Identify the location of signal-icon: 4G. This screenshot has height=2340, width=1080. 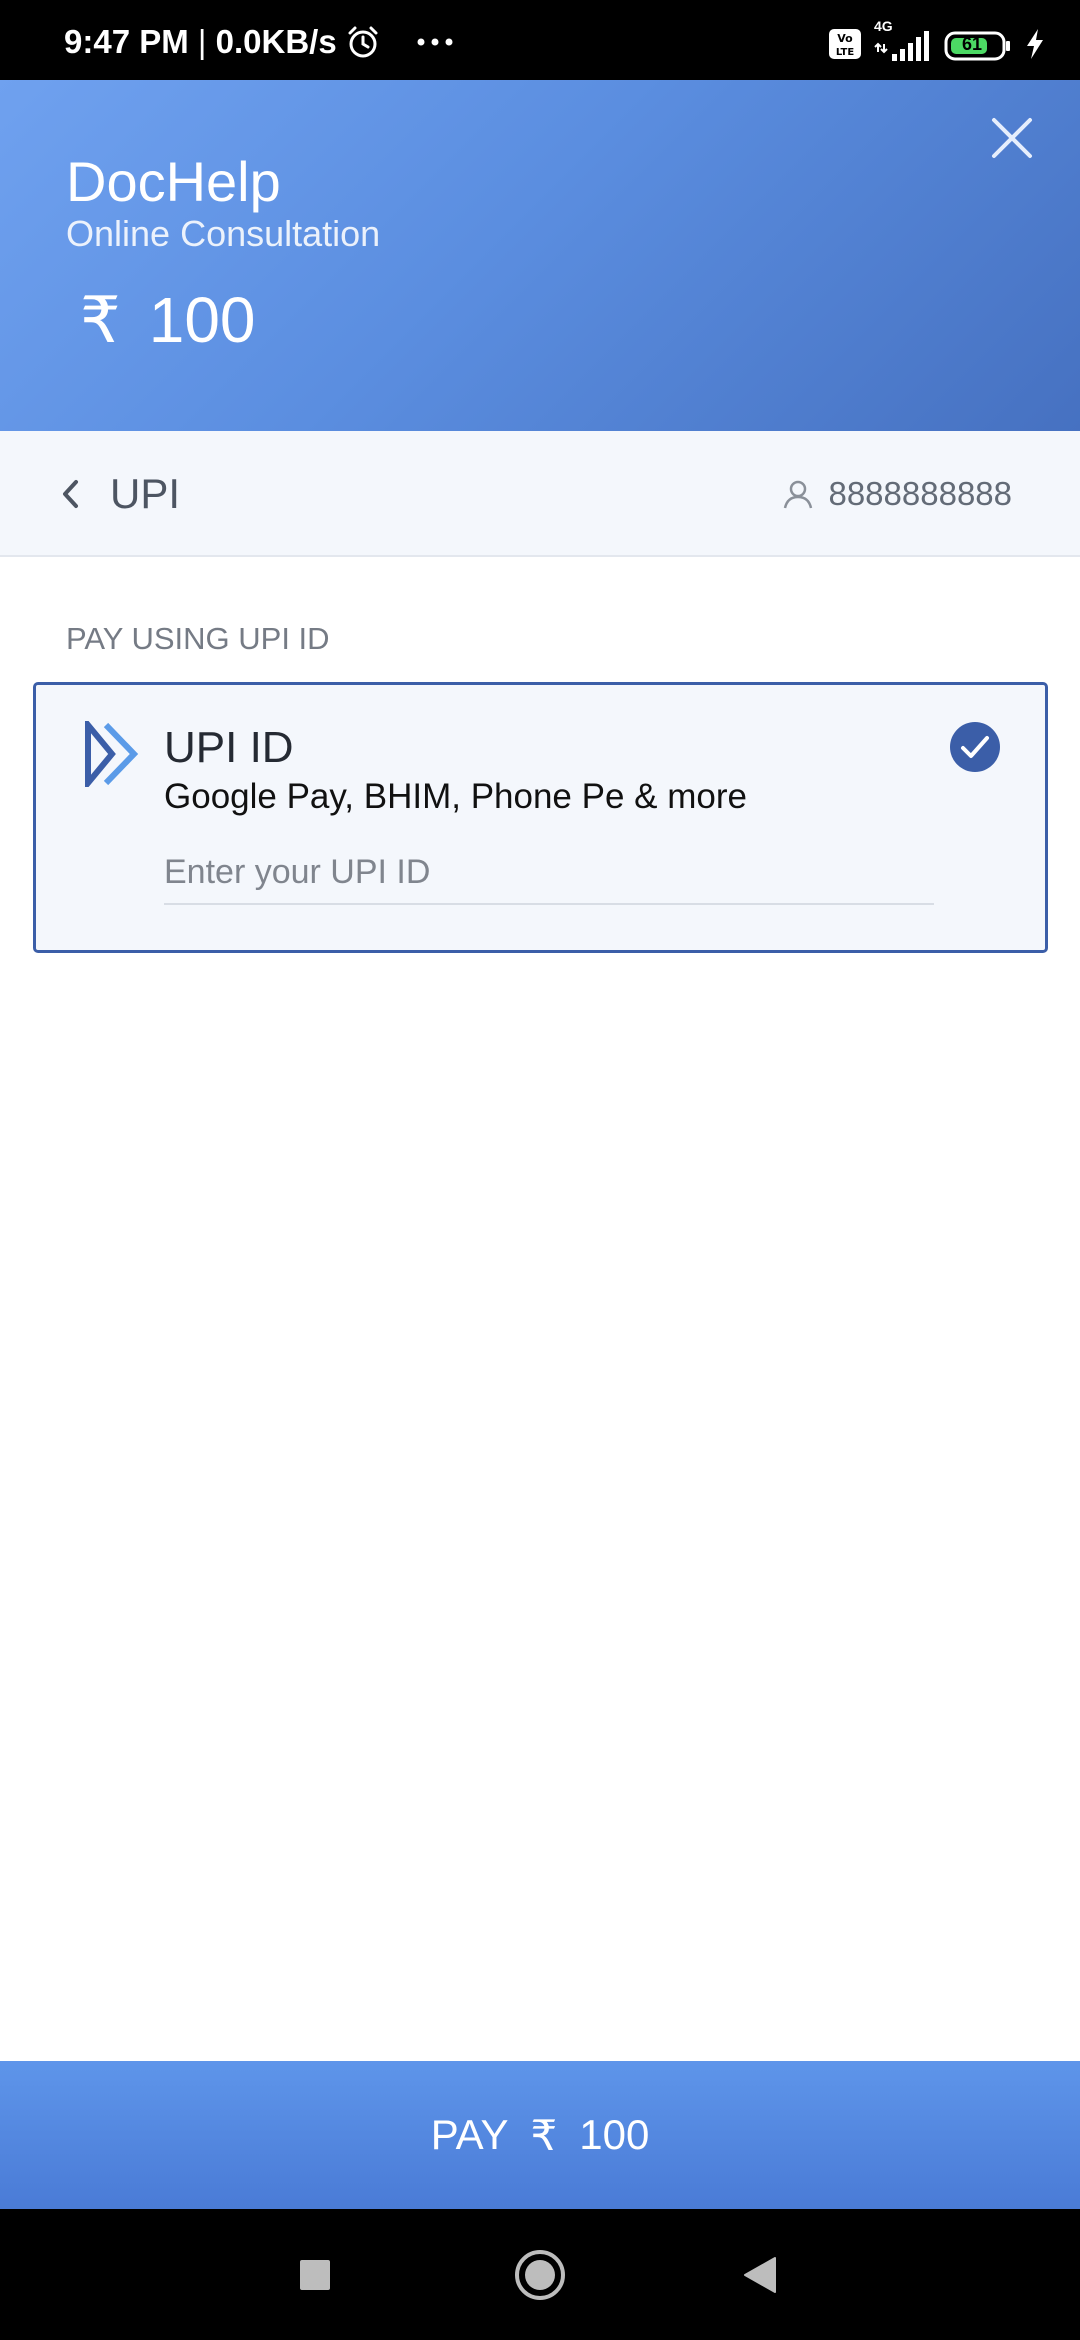
(903, 40).